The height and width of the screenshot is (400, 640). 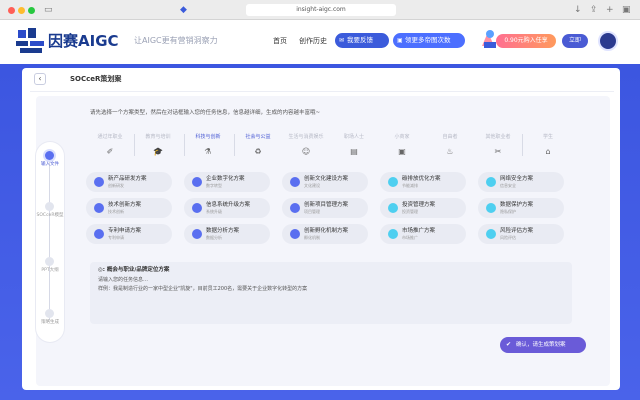 I want to click on brand-logo-icon, so click(x=31, y=41).